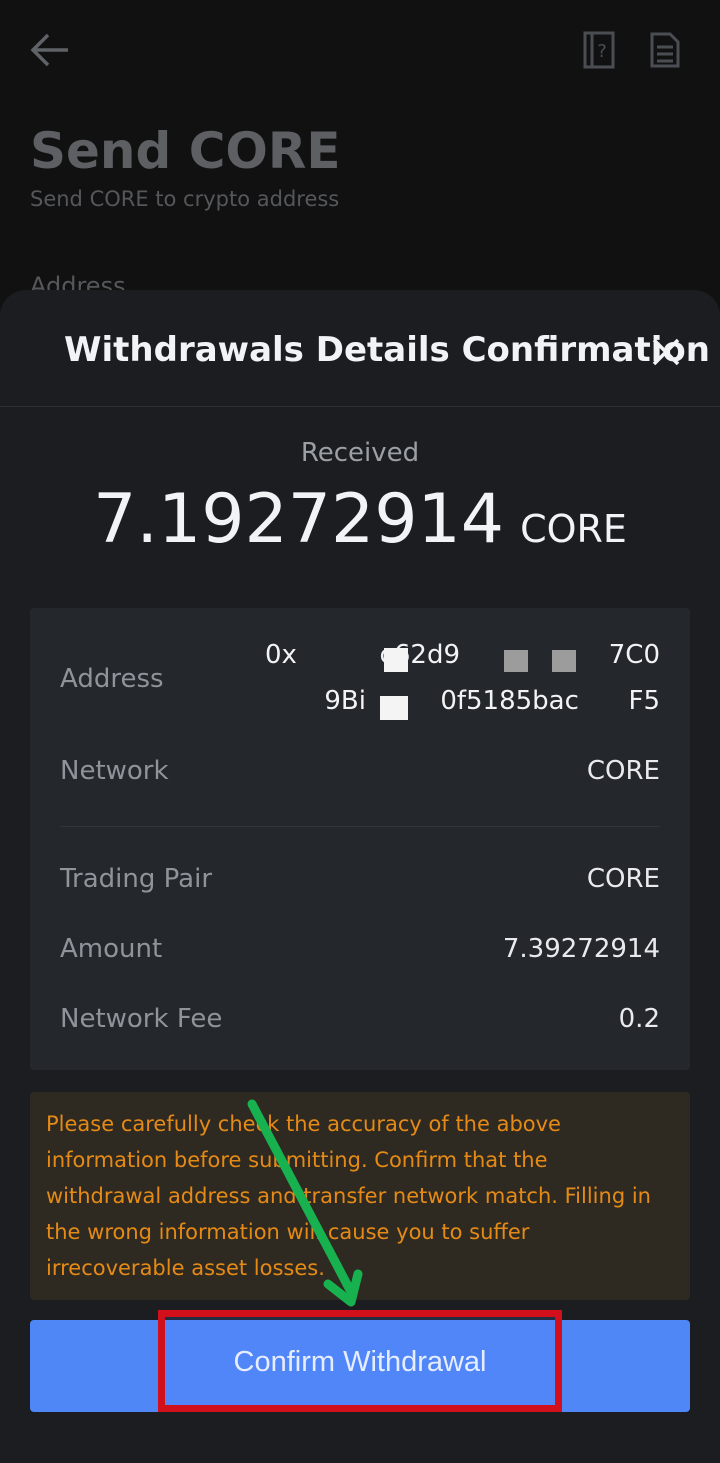 The image size is (720, 1463). What do you see at coordinates (136, 879) in the screenshot?
I see `trading-pair-label: Trading Pair` at bounding box center [136, 879].